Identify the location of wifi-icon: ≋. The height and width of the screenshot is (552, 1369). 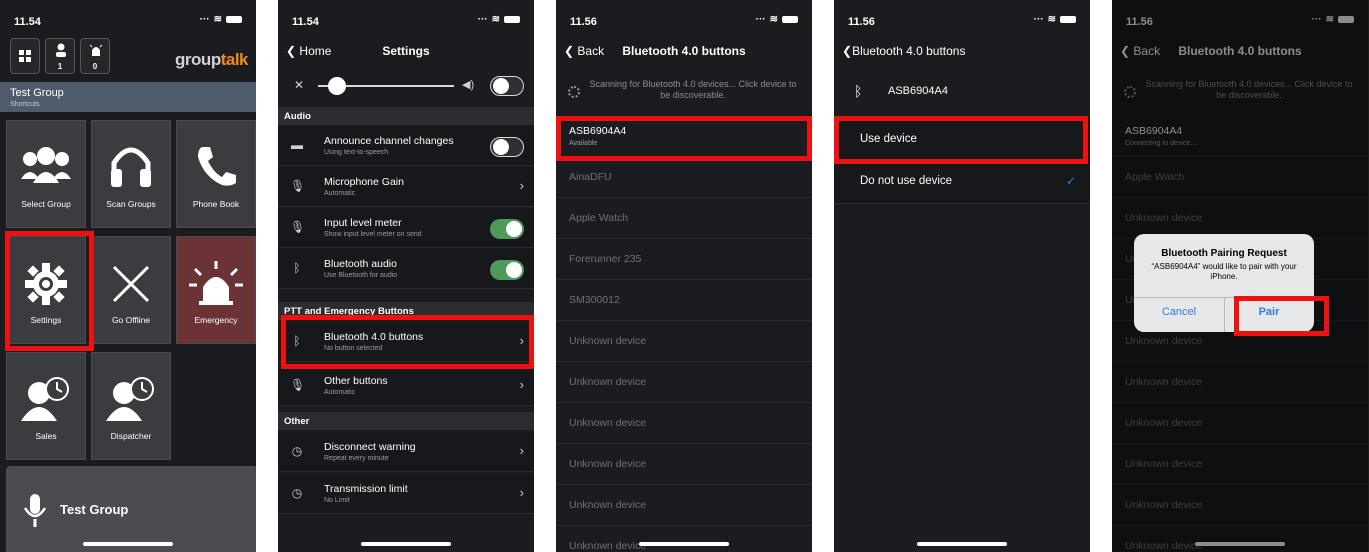
(1051, 19).